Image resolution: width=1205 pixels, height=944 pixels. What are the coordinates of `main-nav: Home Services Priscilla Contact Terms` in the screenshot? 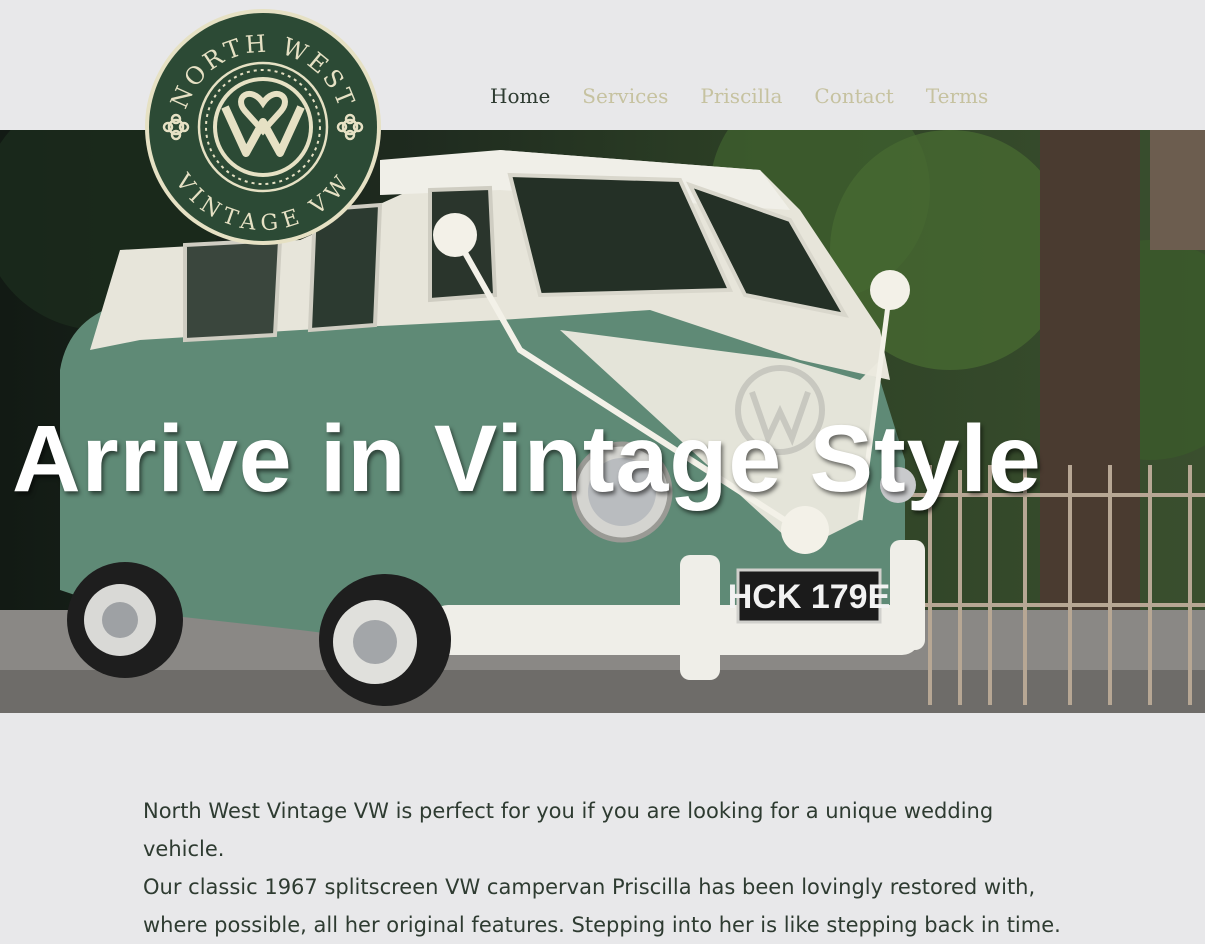 It's located at (739, 96).